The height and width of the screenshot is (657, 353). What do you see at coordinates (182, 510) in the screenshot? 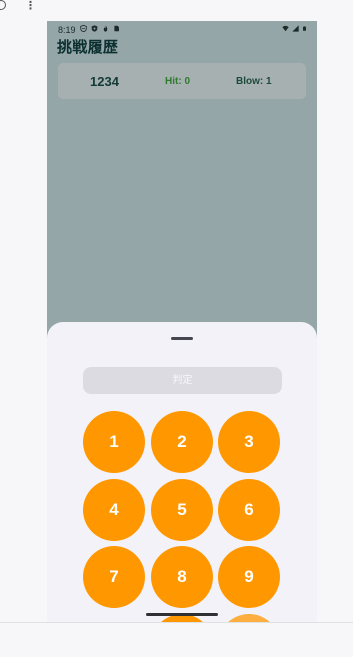
I see `key-5-button: 5` at bounding box center [182, 510].